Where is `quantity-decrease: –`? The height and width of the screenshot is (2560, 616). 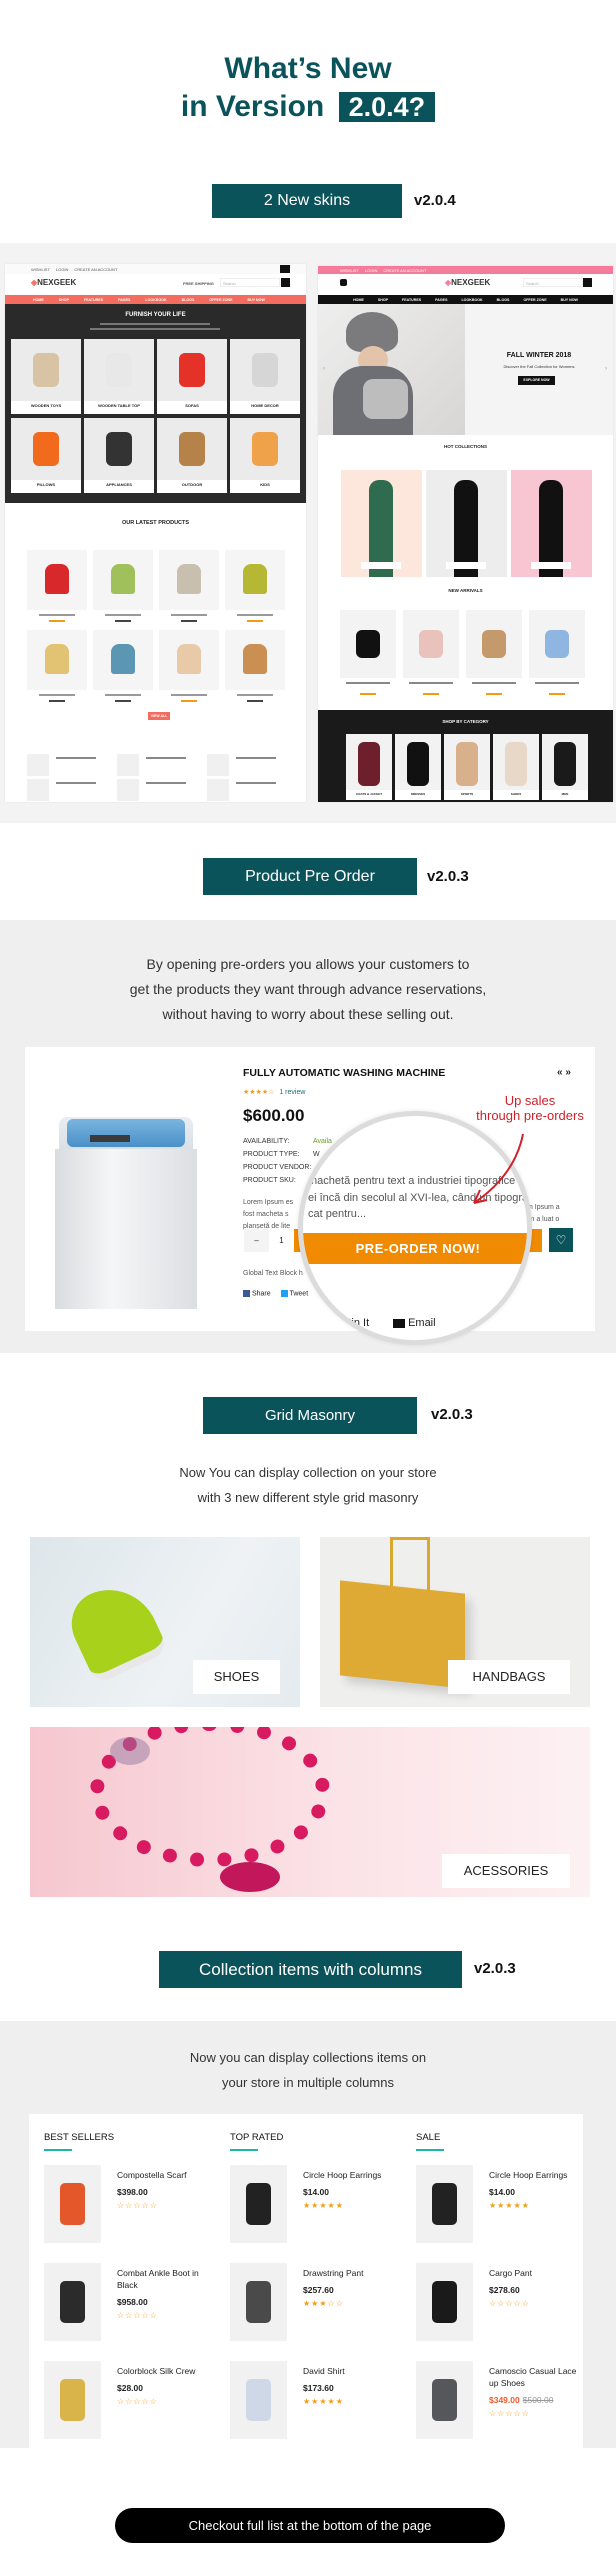 quantity-decrease: – is located at coordinates (256, 1240).